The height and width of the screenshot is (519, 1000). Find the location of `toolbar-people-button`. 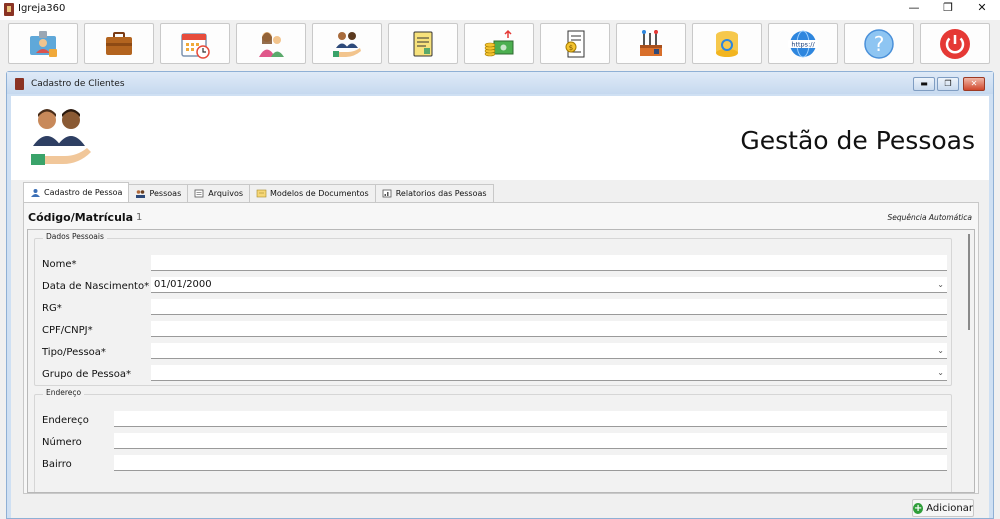

toolbar-people-button is located at coordinates (347, 43).